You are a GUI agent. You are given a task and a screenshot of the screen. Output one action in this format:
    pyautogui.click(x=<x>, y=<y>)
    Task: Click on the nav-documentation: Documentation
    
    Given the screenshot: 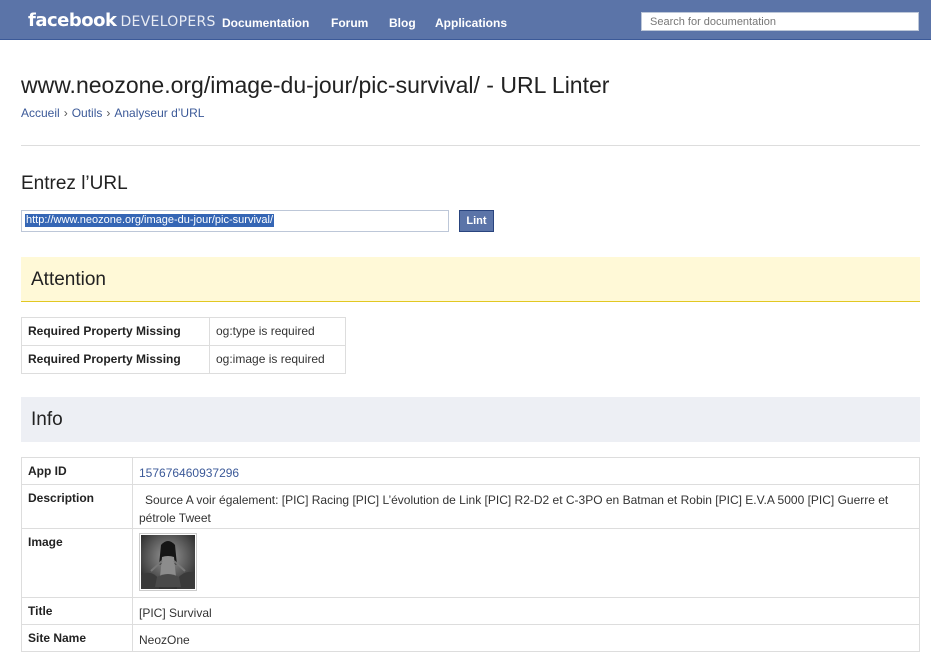 What is the action you would take?
    pyautogui.click(x=265, y=23)
    